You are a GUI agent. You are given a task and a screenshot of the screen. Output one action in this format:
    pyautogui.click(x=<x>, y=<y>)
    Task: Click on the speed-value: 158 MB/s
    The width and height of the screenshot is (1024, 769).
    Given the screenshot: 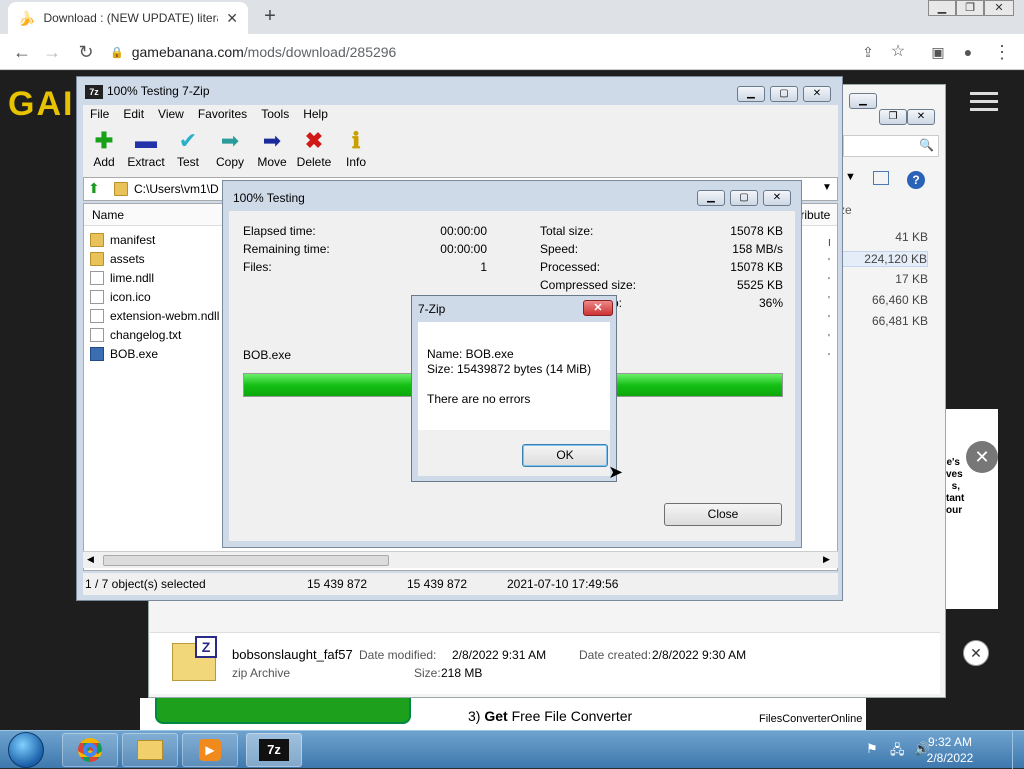 What is the action you would take?
    pyautogui.click(x=757, y=249)
    